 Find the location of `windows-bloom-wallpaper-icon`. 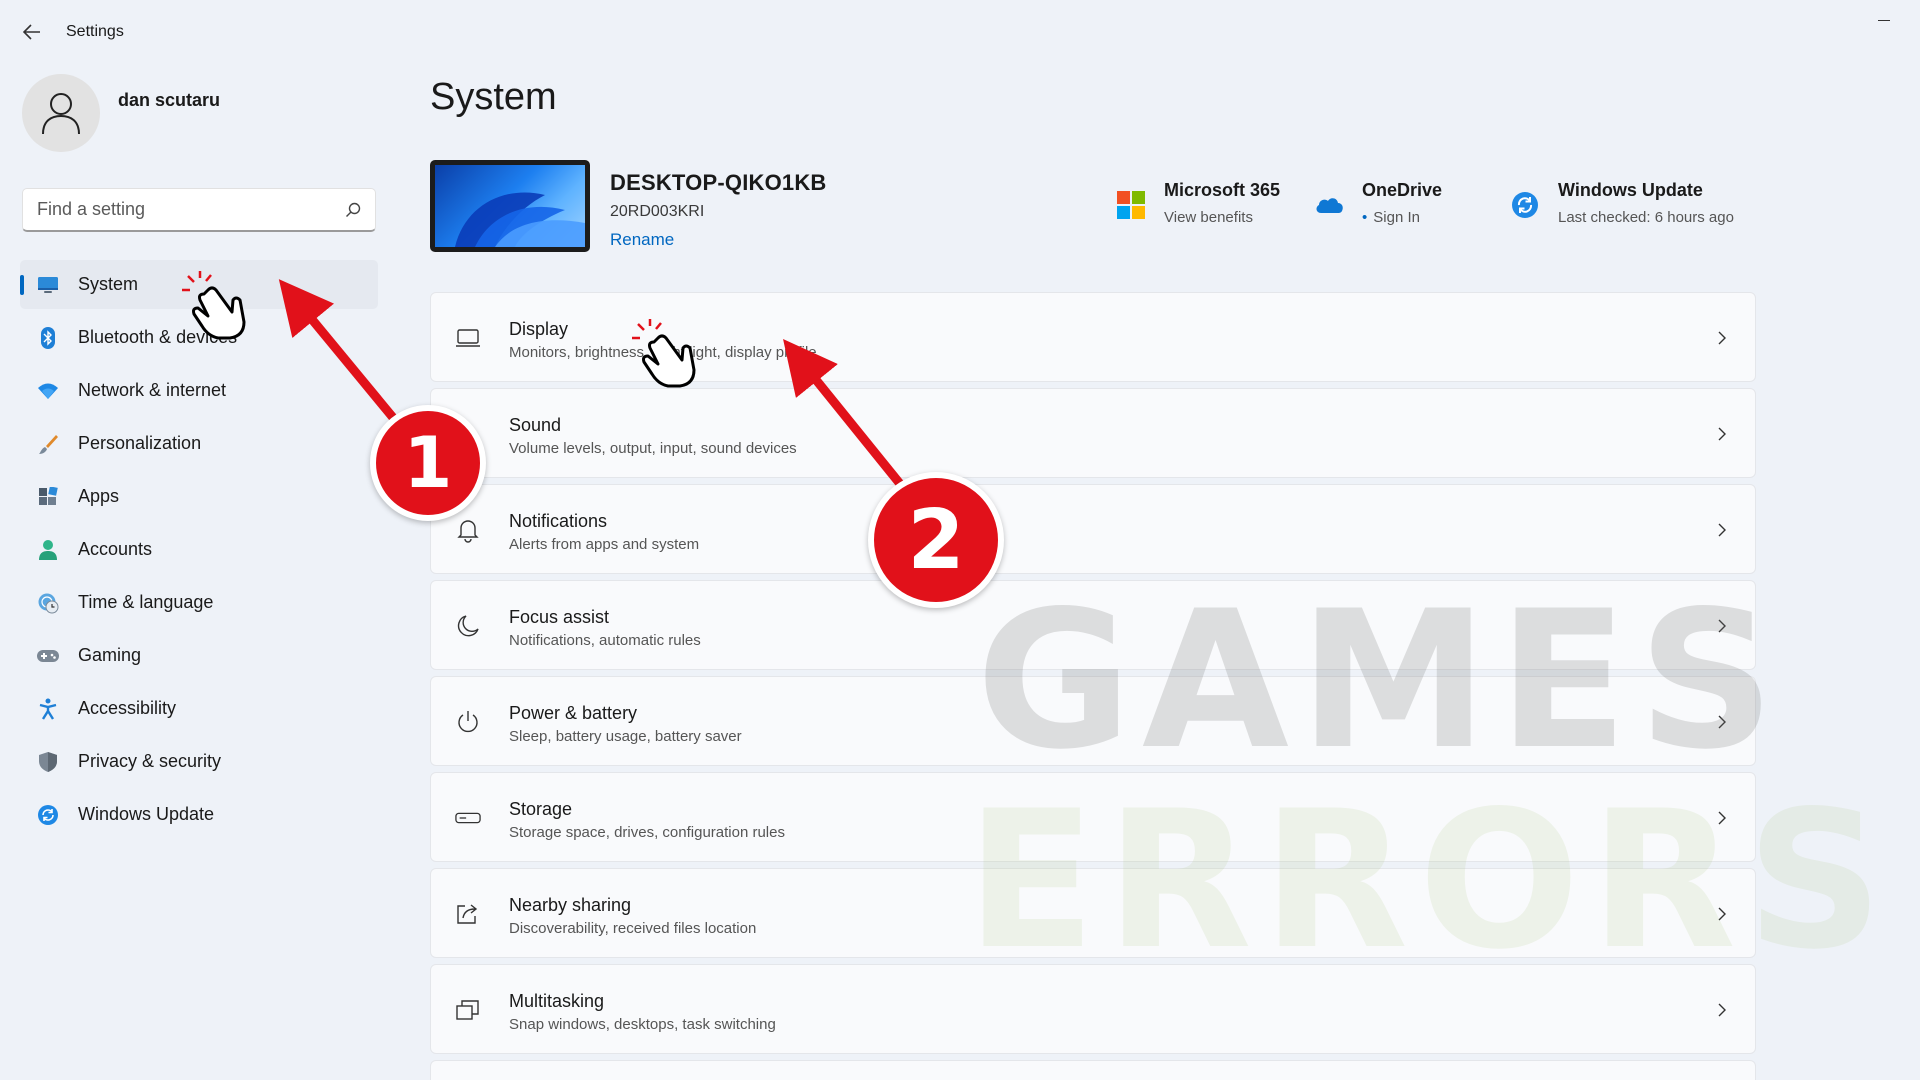

windows-bloom-wallpaper-icon is located at coordinates (520, 219).